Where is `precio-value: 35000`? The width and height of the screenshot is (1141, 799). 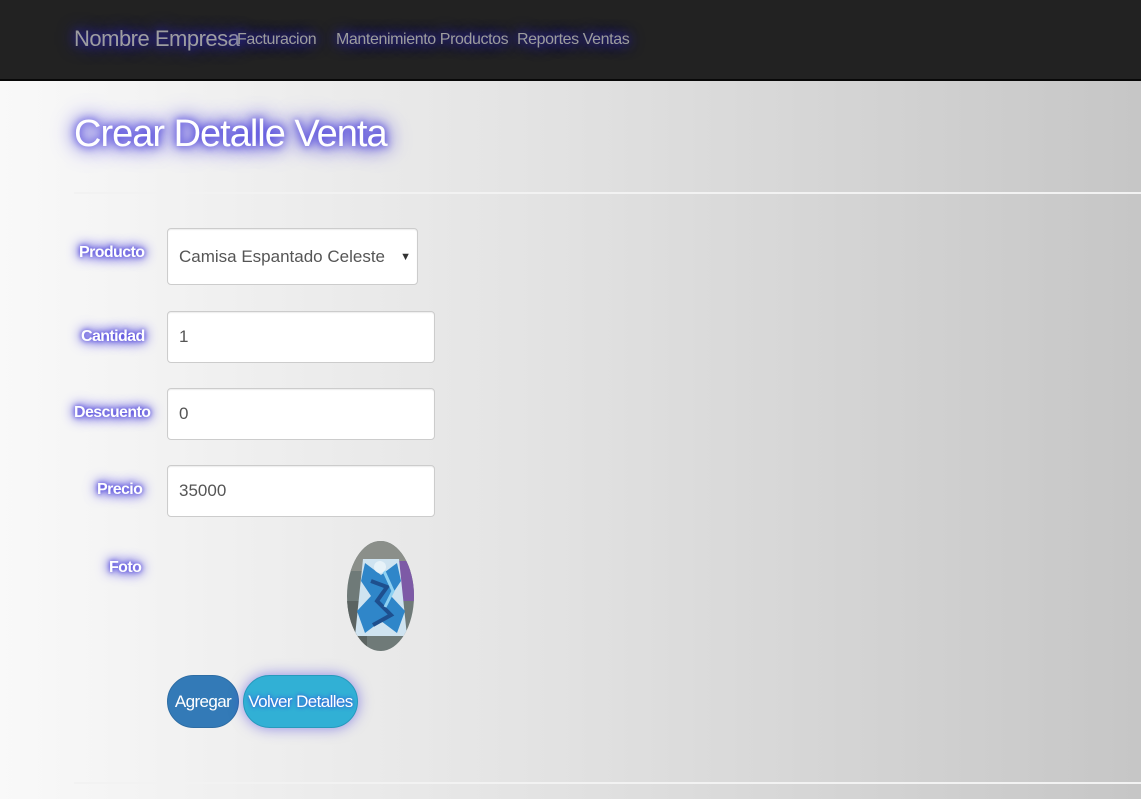 precio-value: 35000 is located at coordinates (203, 490).